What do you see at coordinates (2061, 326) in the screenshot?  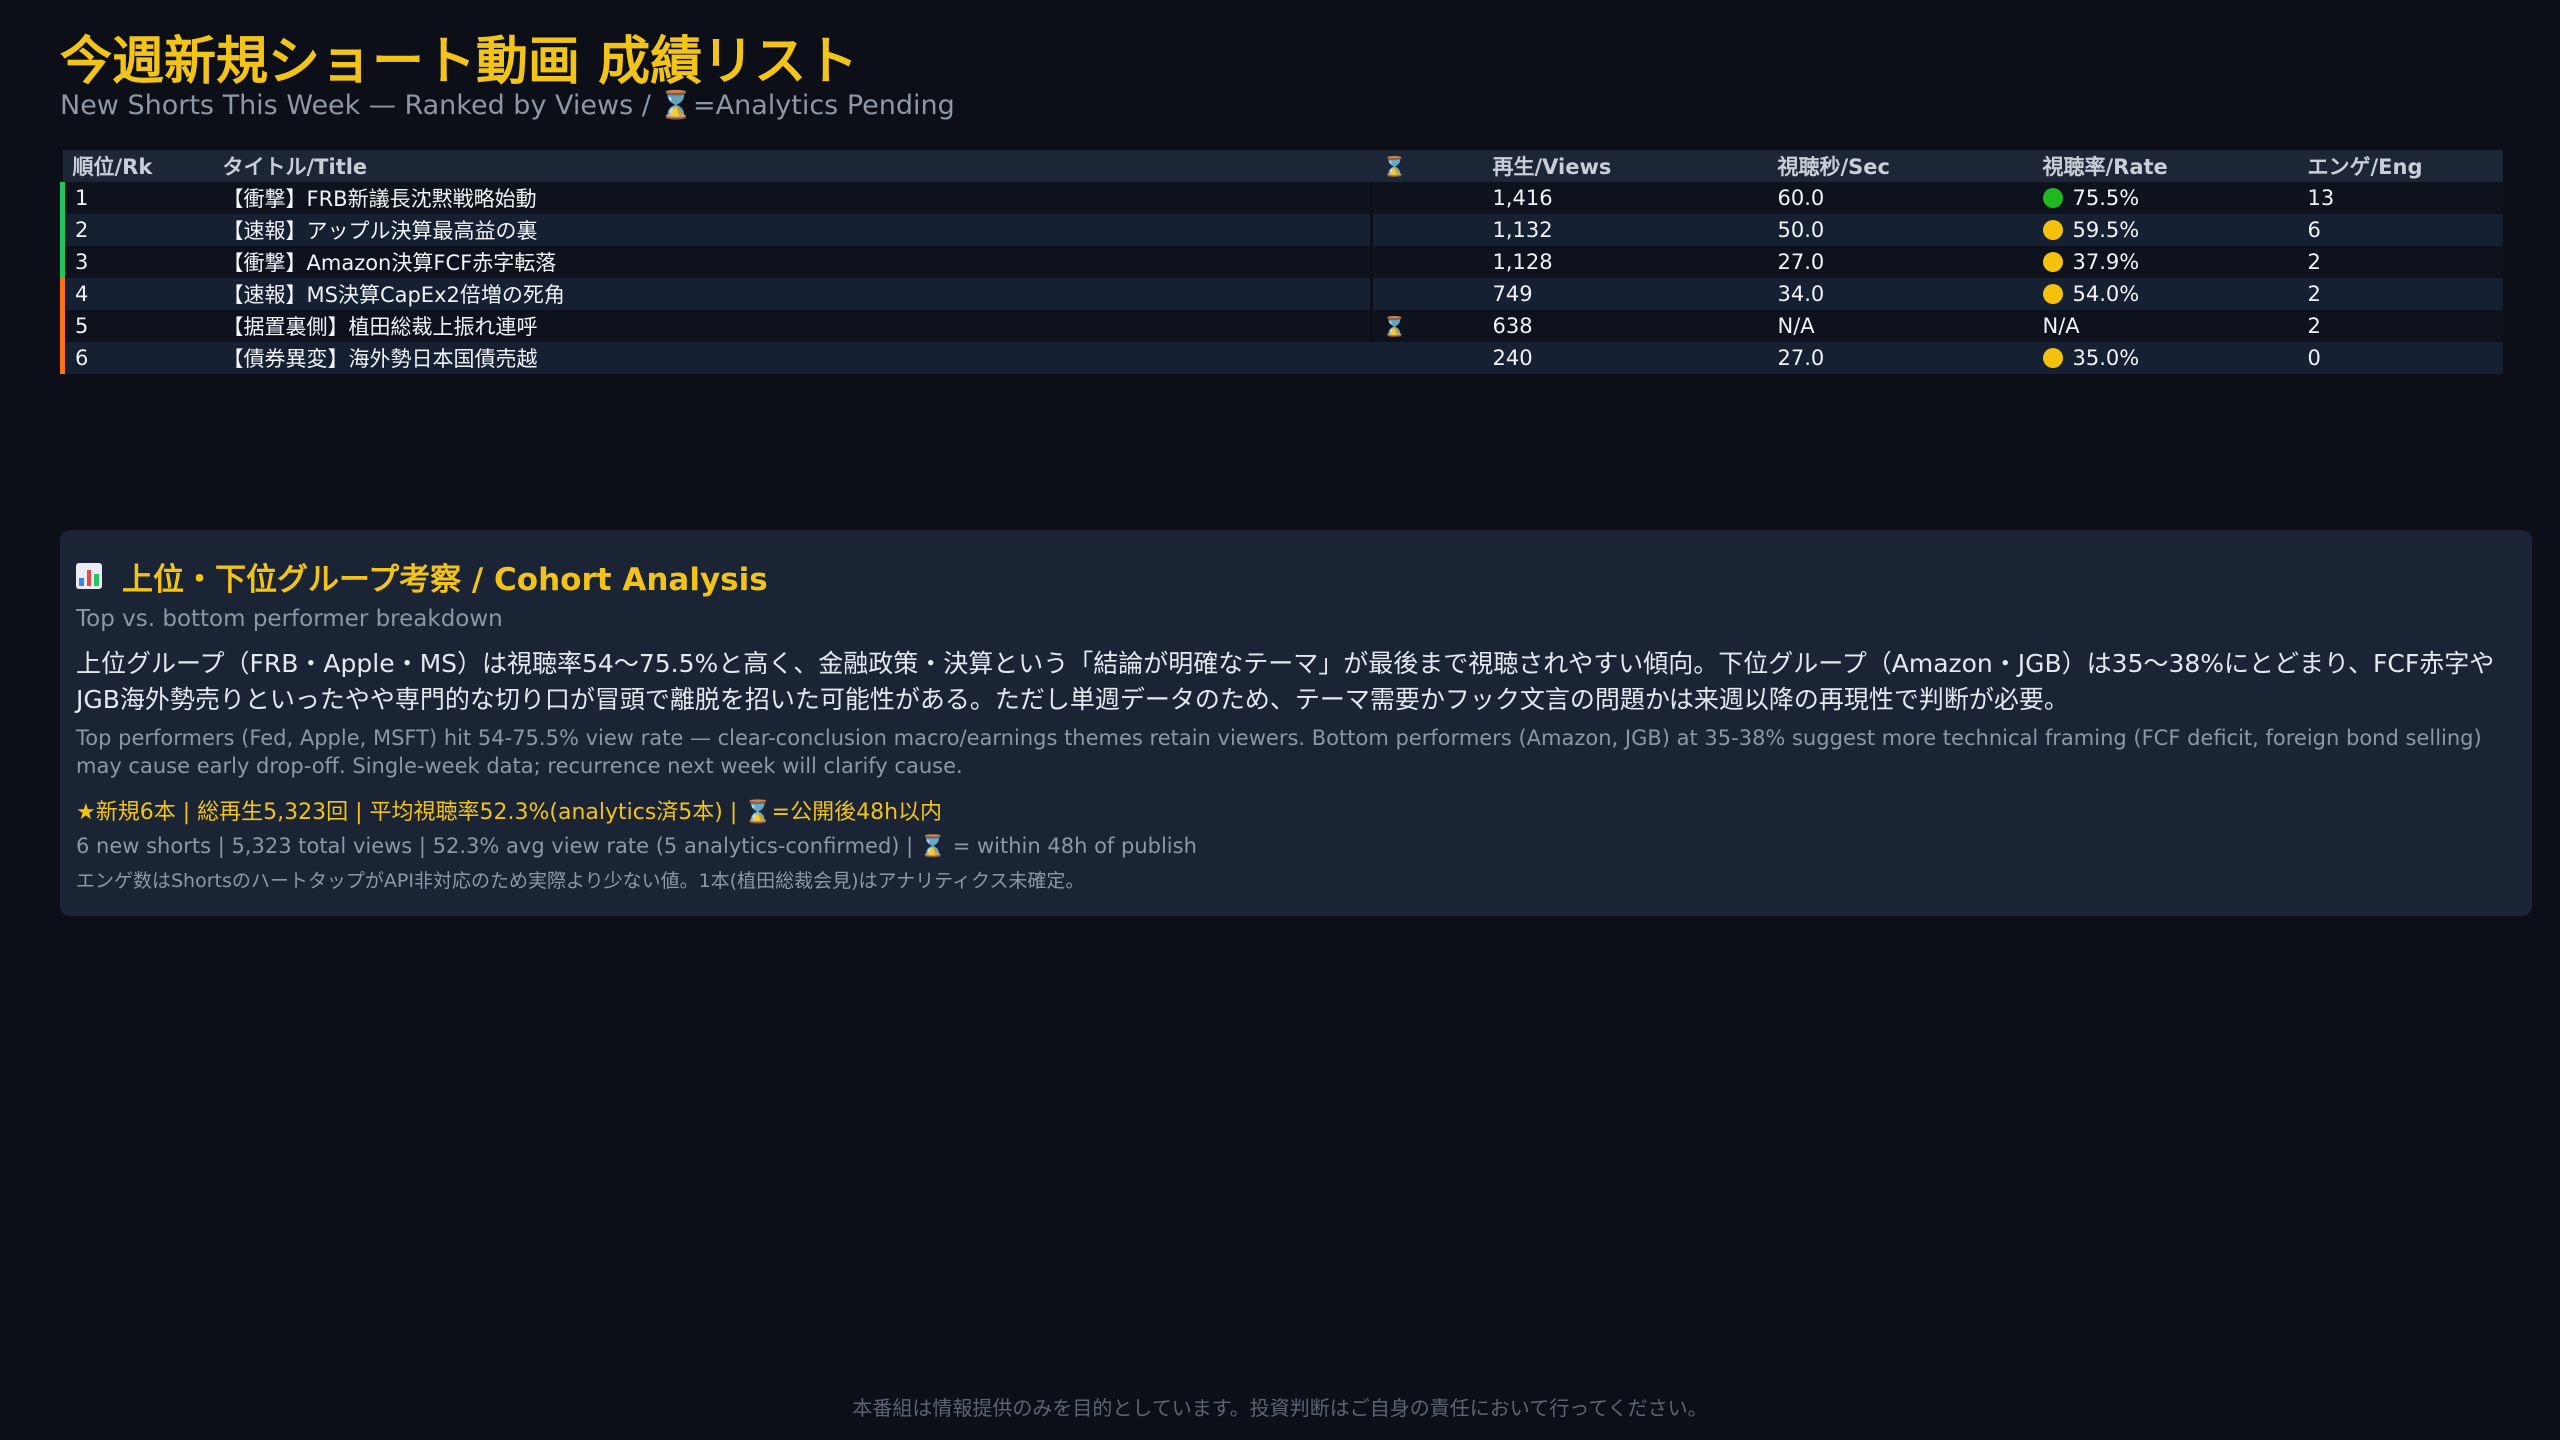 I see `rate-value: N/A` at bounding box center [2061, 326].